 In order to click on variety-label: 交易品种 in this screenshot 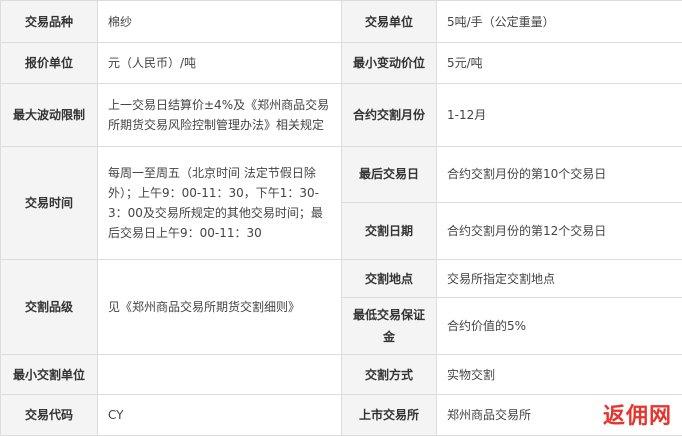, I will do `click(49, 22)`.